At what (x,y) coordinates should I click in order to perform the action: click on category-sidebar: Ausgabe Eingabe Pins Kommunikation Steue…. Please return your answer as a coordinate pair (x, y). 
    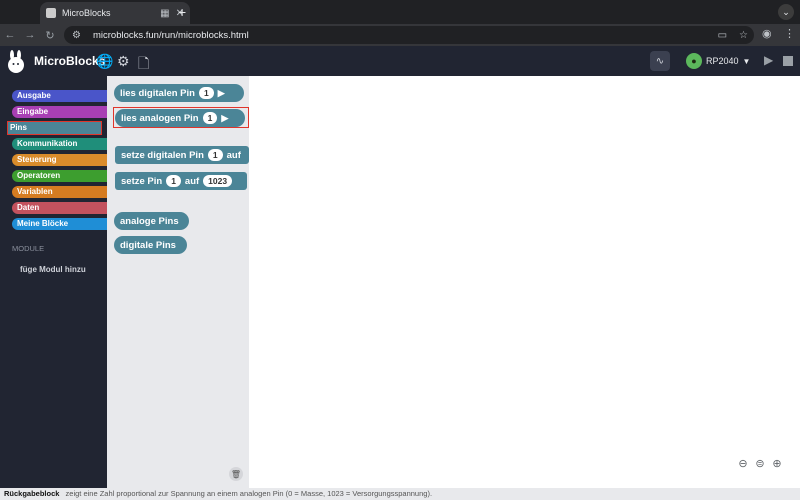
    Looking at the image, I should click on (53, 282).